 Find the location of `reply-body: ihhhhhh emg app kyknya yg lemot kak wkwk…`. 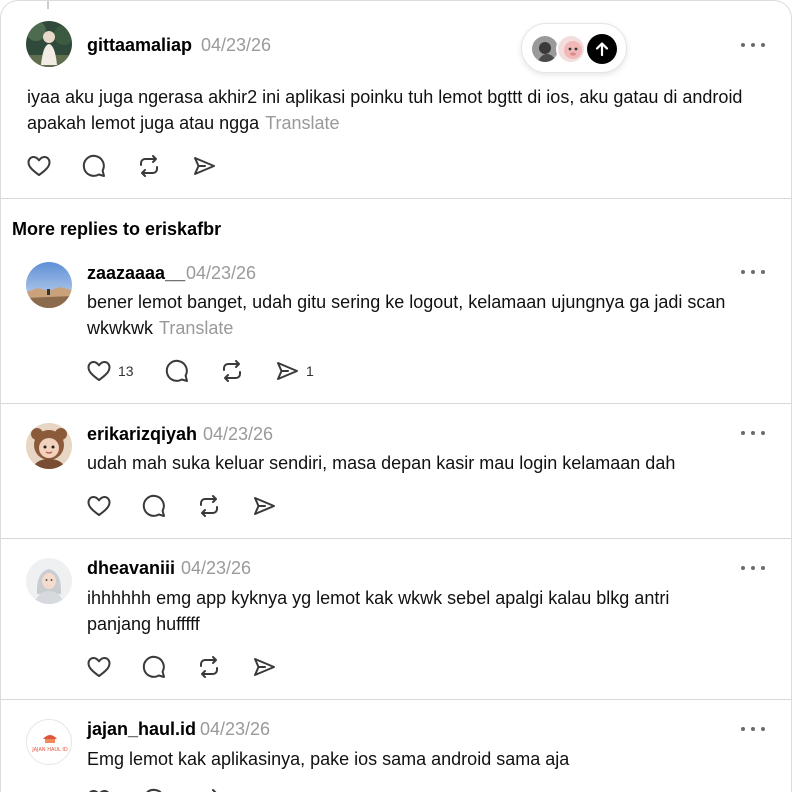

reply-body: ihhhhhh emg app kyknya yg lemot kak wkwk… is located at coordinates (407, 611).